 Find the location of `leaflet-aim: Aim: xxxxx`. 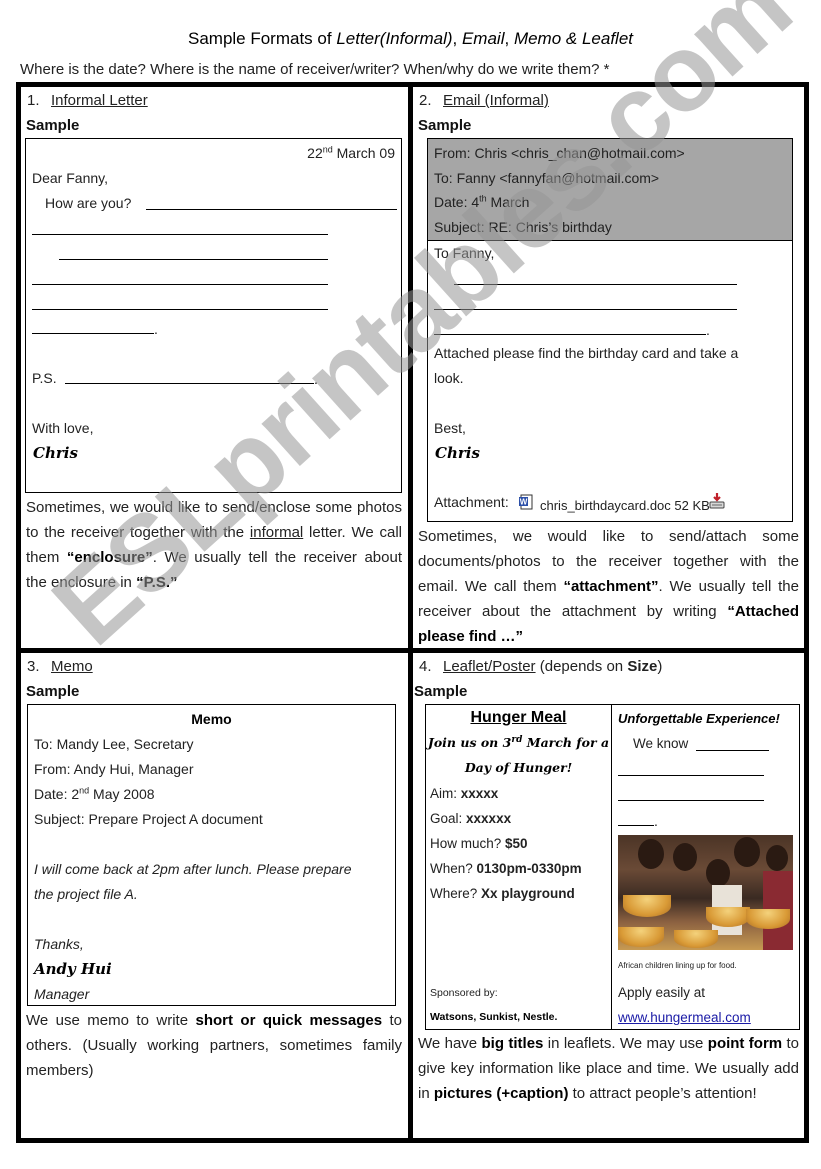

leaflet-aim: Aim: xxxxx is located at coordinates (464, 793).